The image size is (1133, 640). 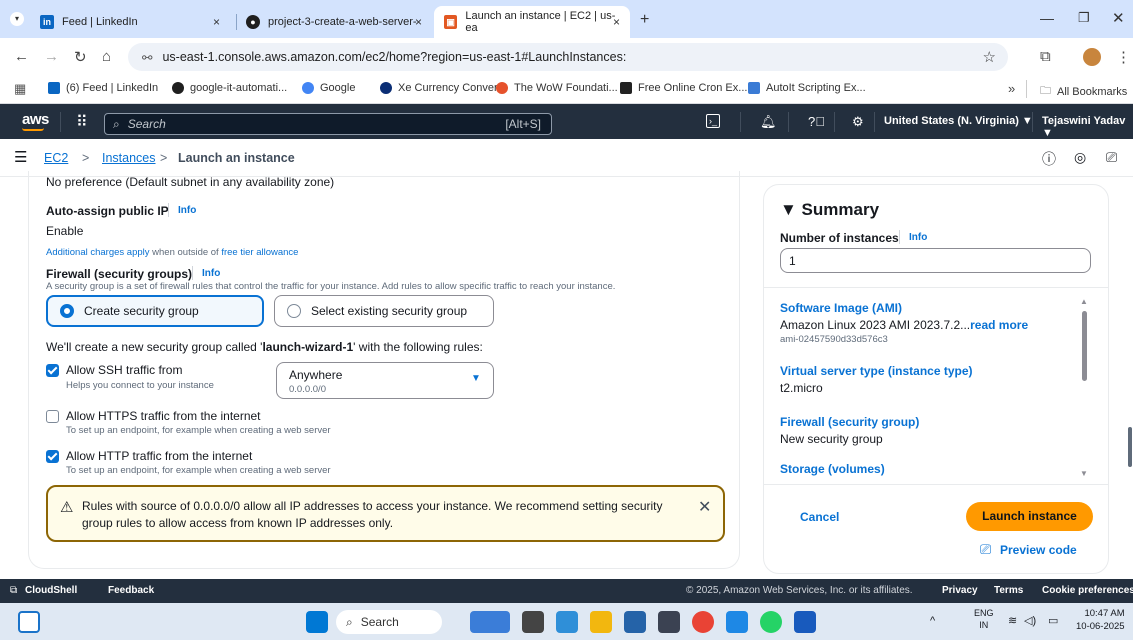 I want to click on volume-icon: ◁), so click(x=1030, y=620).